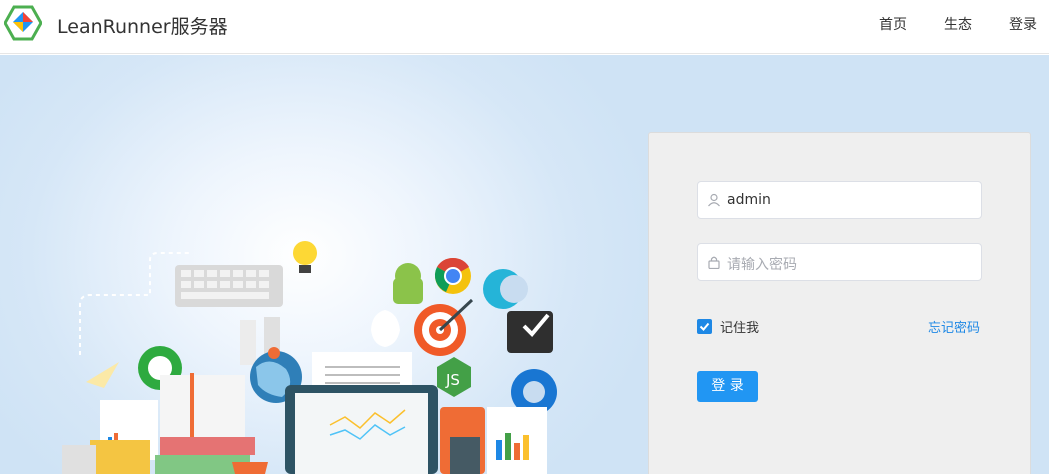  Describe the element at coordinates (893, 24) in the screenshot. I see `nav-home: 首页` at that location.